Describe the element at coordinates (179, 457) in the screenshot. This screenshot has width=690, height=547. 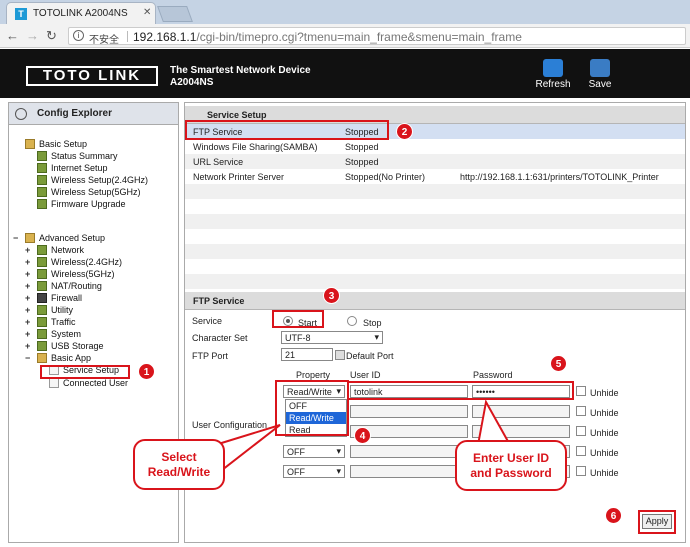
I see `callout-line: Select` at that location.